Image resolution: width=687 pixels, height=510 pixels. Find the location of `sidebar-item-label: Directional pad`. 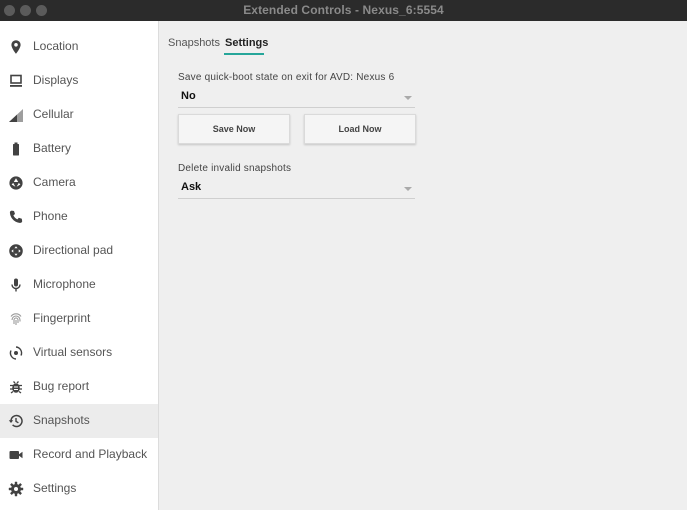

sidebar-item-label: Directional pad is located at coordinates (73, 250).